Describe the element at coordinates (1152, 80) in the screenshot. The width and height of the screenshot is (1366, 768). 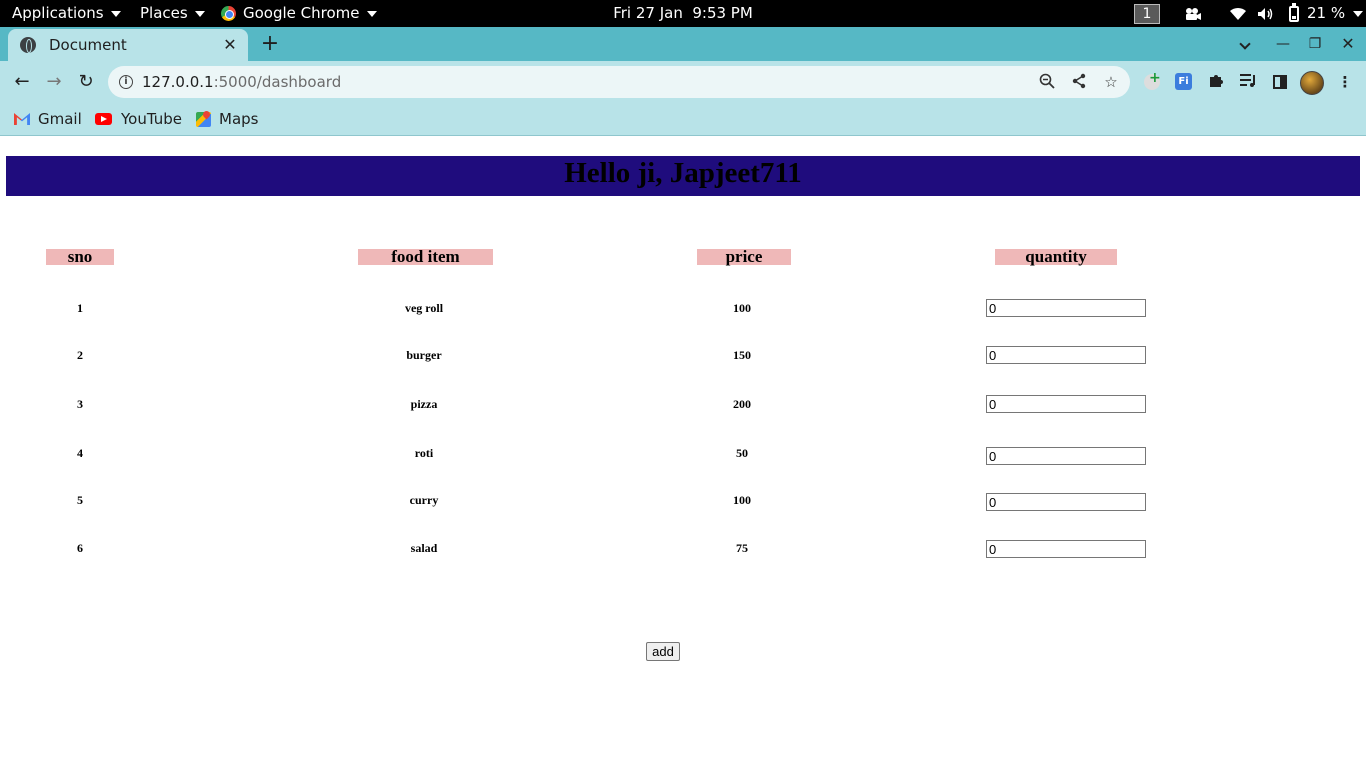
I see `extension-add-icon` at that location.